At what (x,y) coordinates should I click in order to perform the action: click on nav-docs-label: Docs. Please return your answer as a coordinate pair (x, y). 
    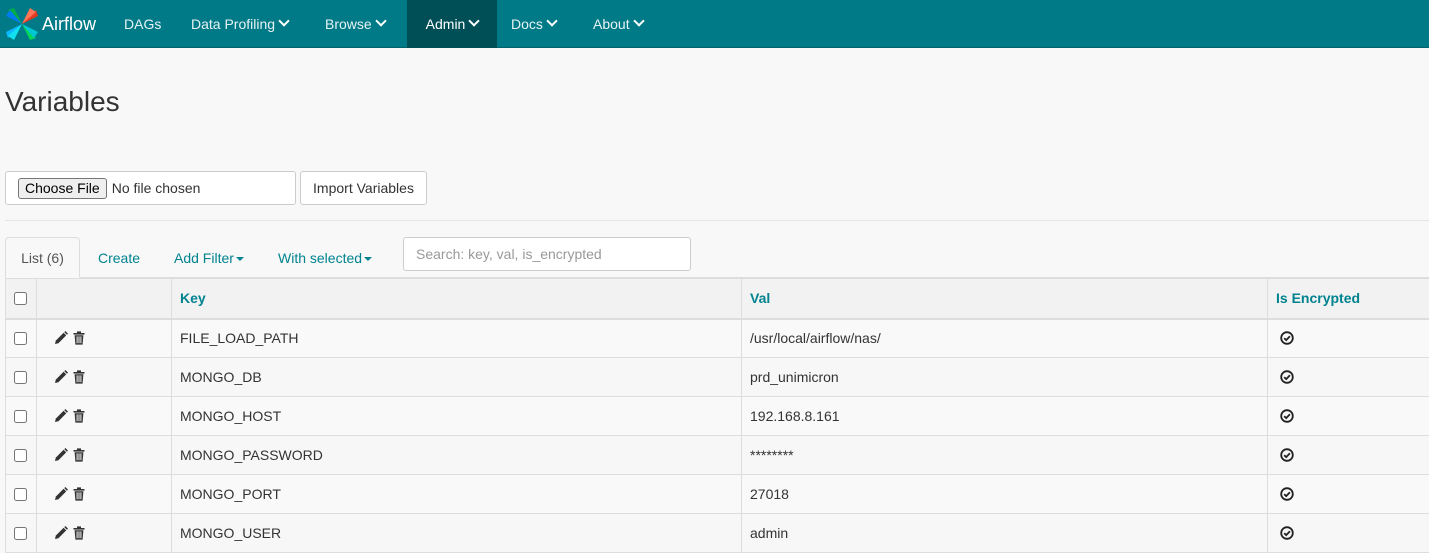
    Looking at the image, I should click on (527, 24).